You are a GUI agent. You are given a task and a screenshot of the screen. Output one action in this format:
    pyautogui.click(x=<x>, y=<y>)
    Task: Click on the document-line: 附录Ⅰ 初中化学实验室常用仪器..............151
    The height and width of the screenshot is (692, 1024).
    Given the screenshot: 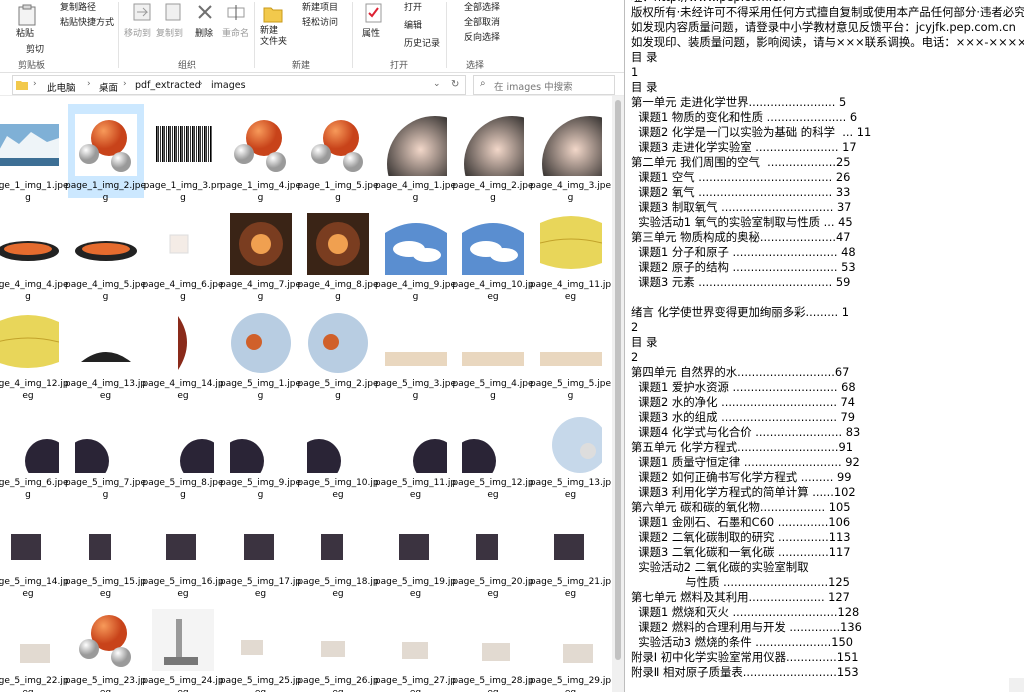 What is the action you would take?
    pyautogui.click(x=745, y=657)
    